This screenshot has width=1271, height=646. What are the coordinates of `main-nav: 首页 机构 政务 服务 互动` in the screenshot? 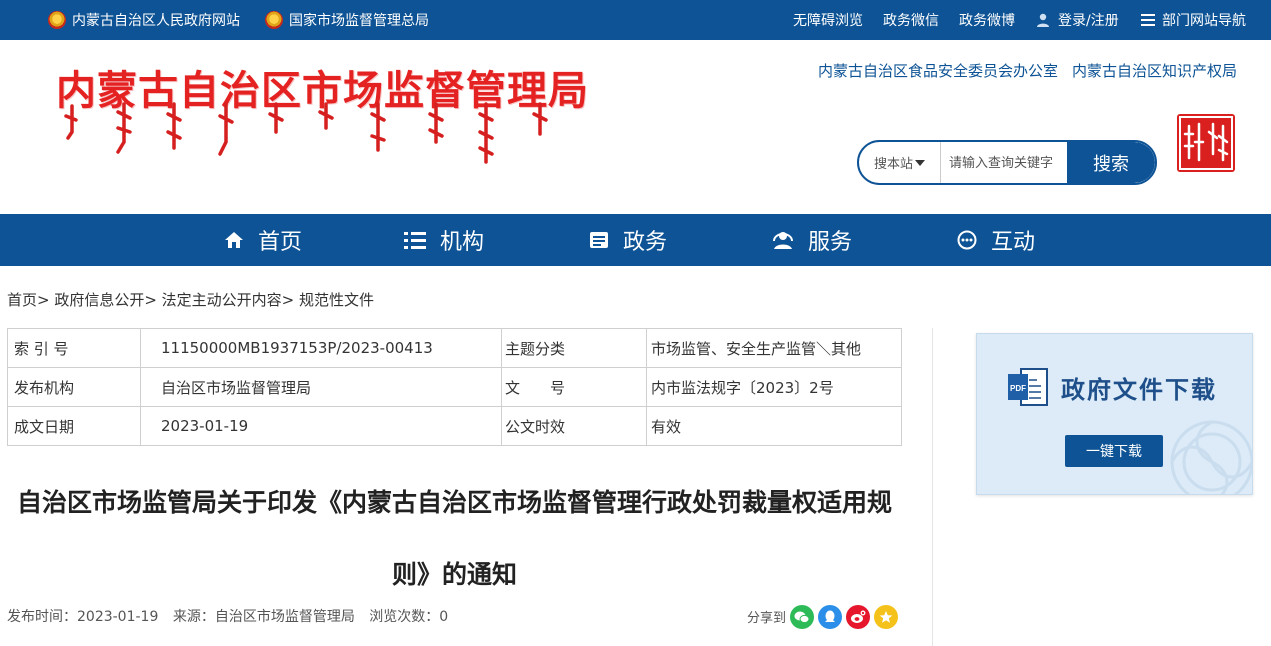 It's located at (635, 240).